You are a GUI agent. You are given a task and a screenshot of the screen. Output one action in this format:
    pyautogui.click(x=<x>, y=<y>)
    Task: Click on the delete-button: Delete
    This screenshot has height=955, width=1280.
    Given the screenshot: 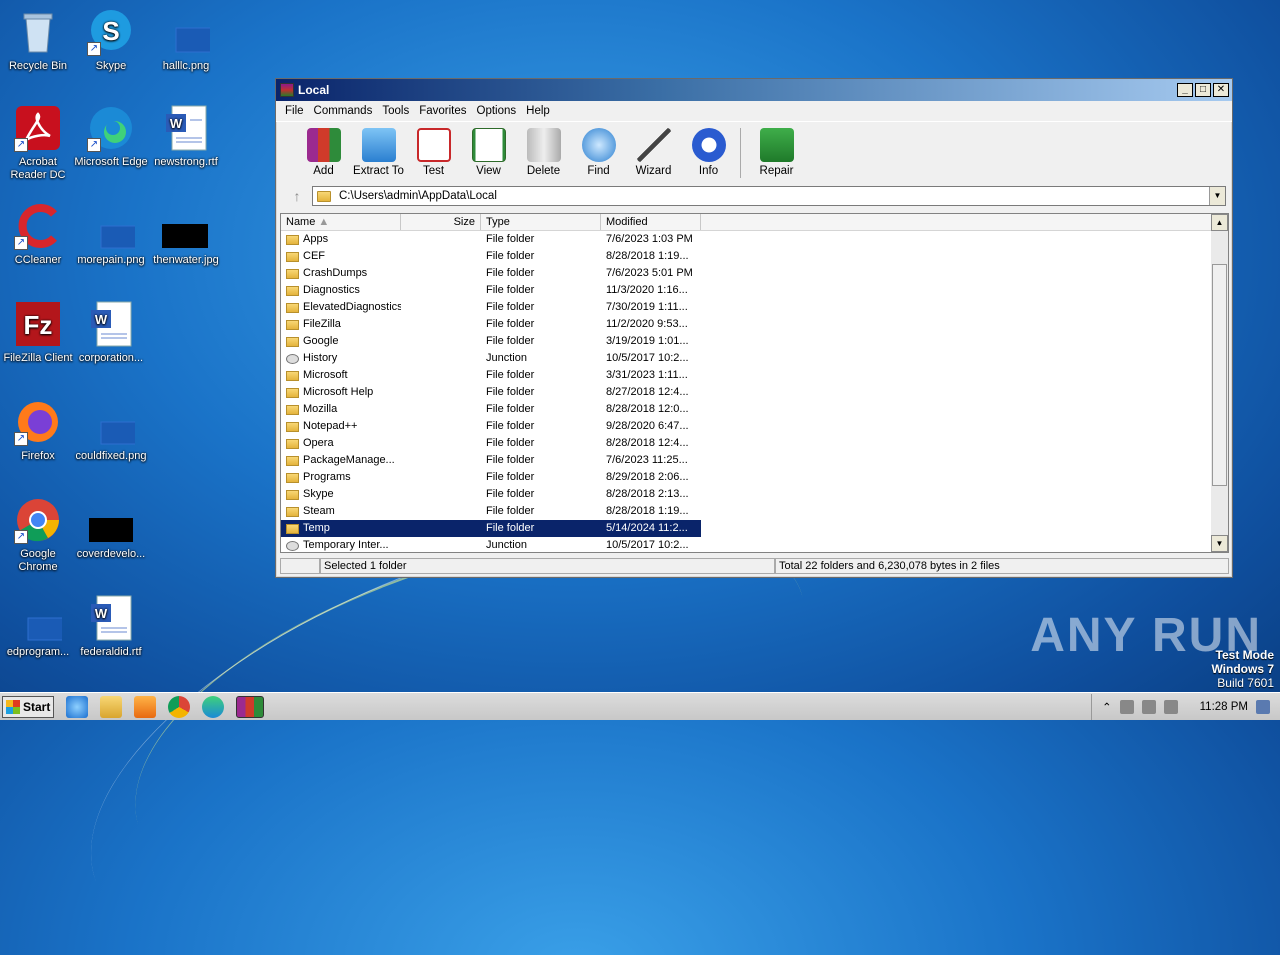 What is the action you would take?
    pyautogui.click(x=543, y=152)
    